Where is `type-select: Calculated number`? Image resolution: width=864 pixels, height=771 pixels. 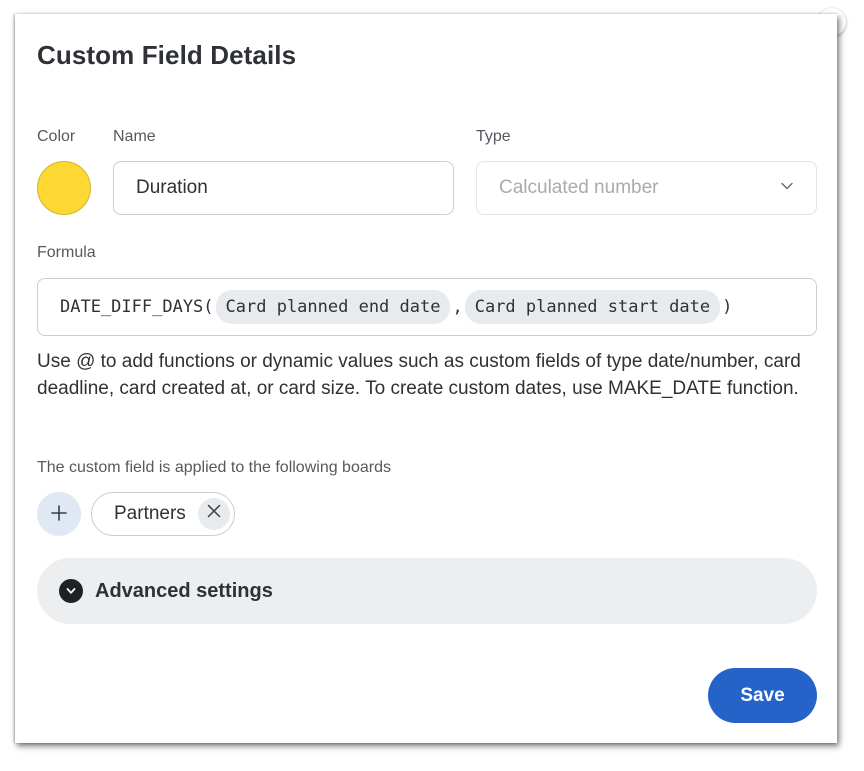
type-select: Calculated number is located at coordinates (646, 188).